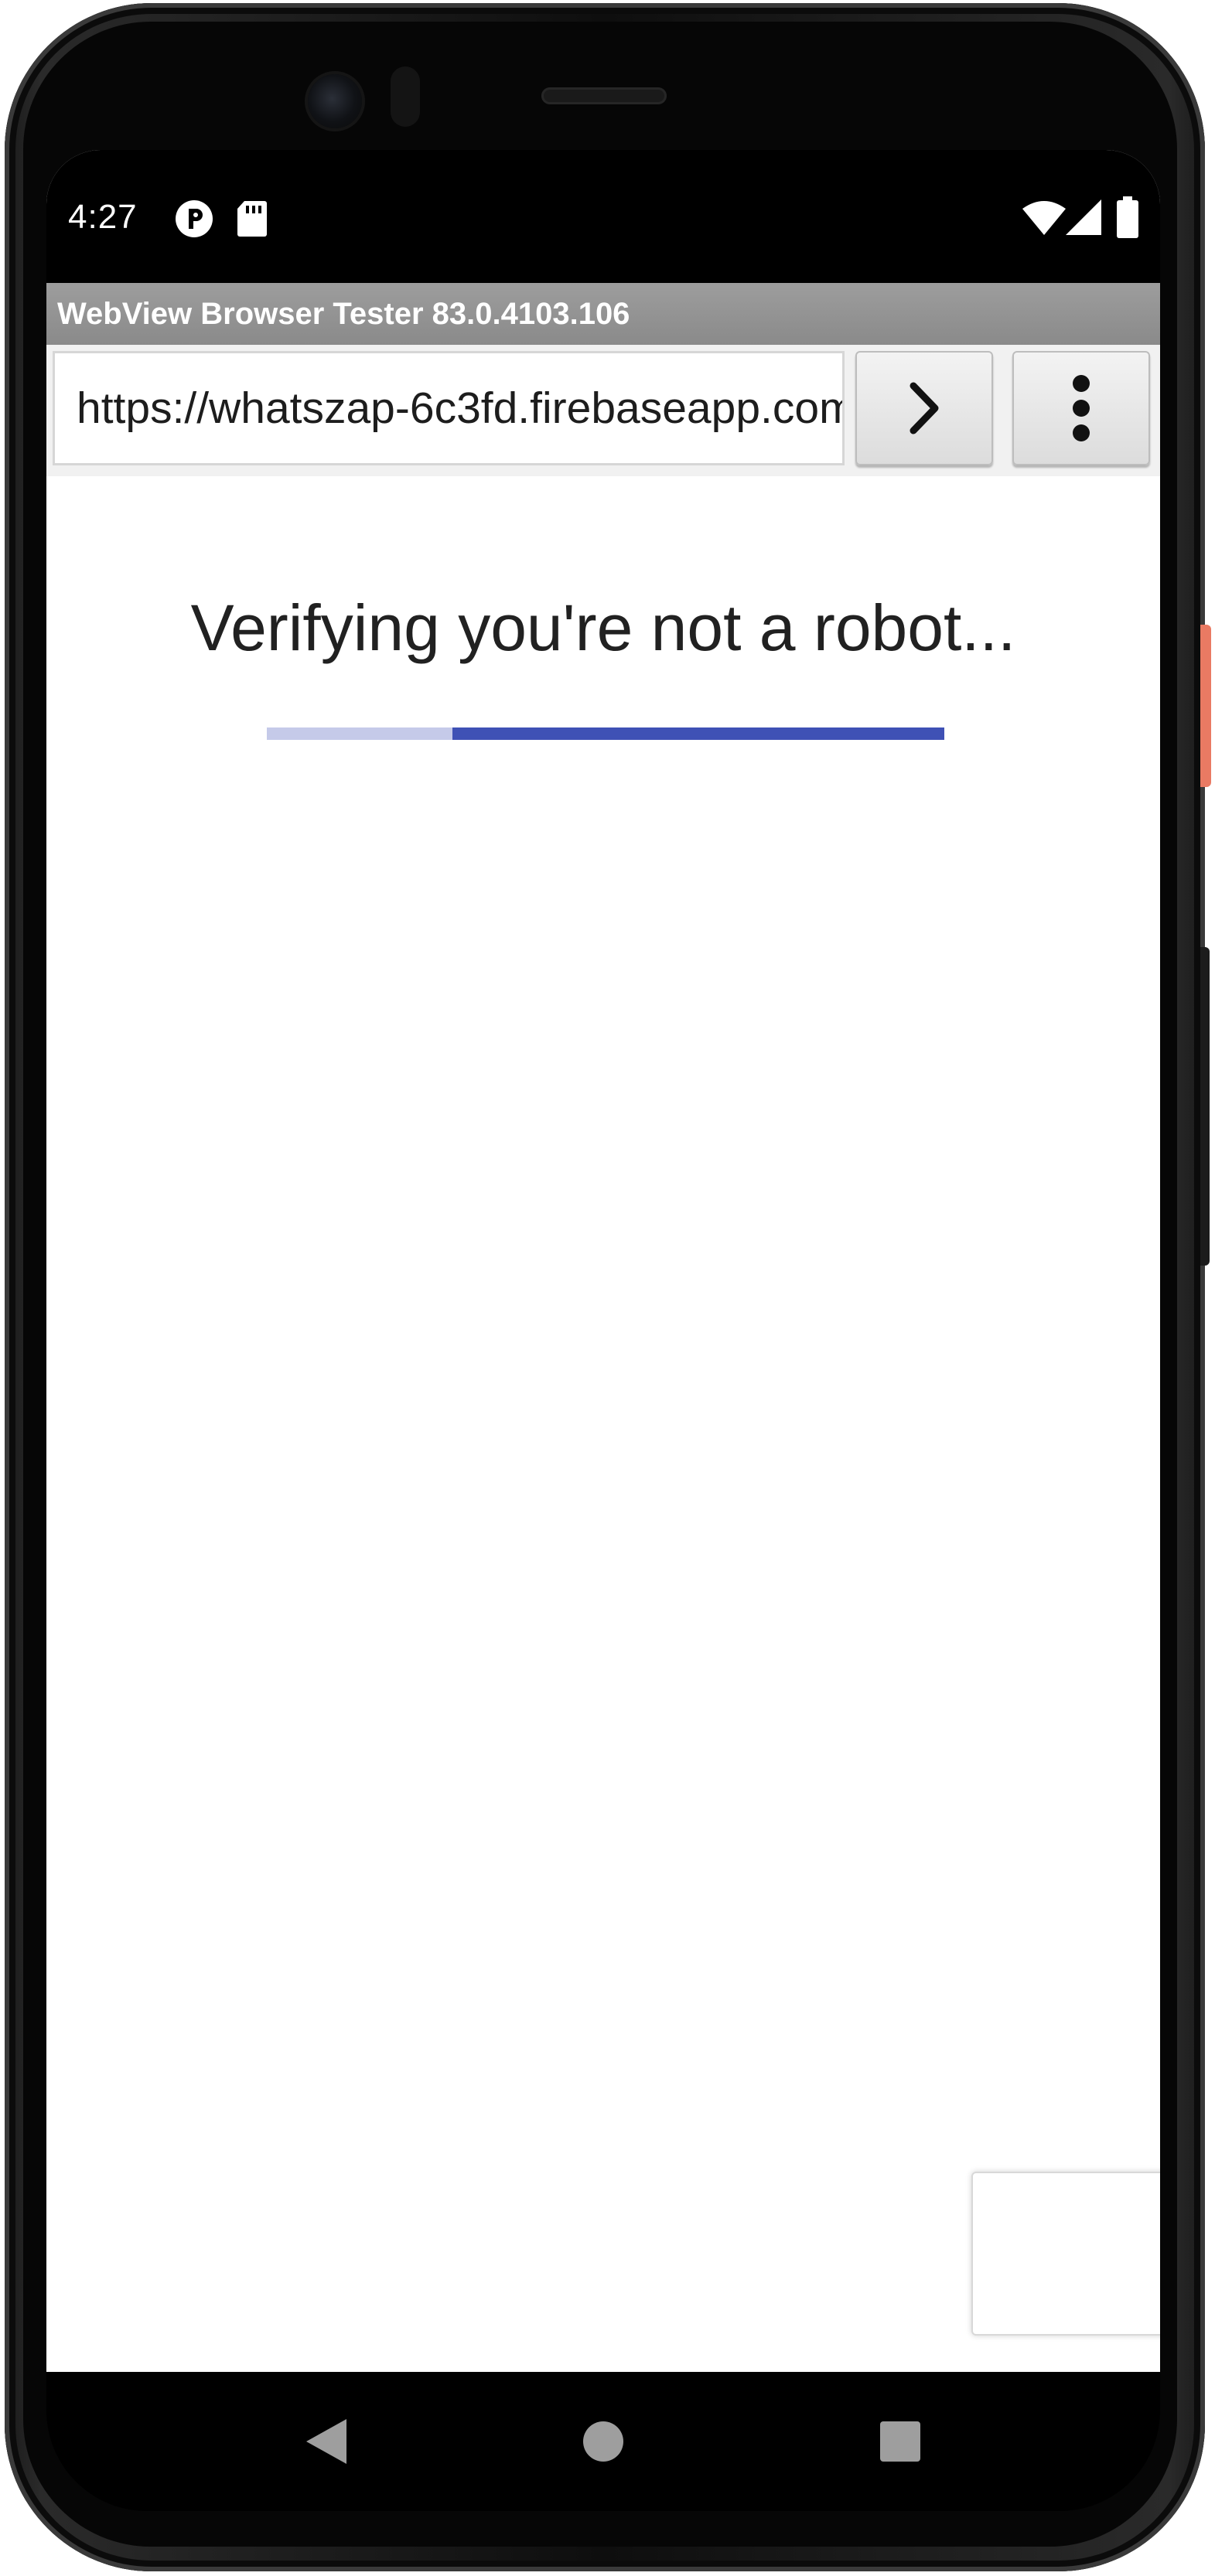 The width and height of the screenshot is (1215, 2576). I want to click on overflow-menu-button, so click(1081, 408).